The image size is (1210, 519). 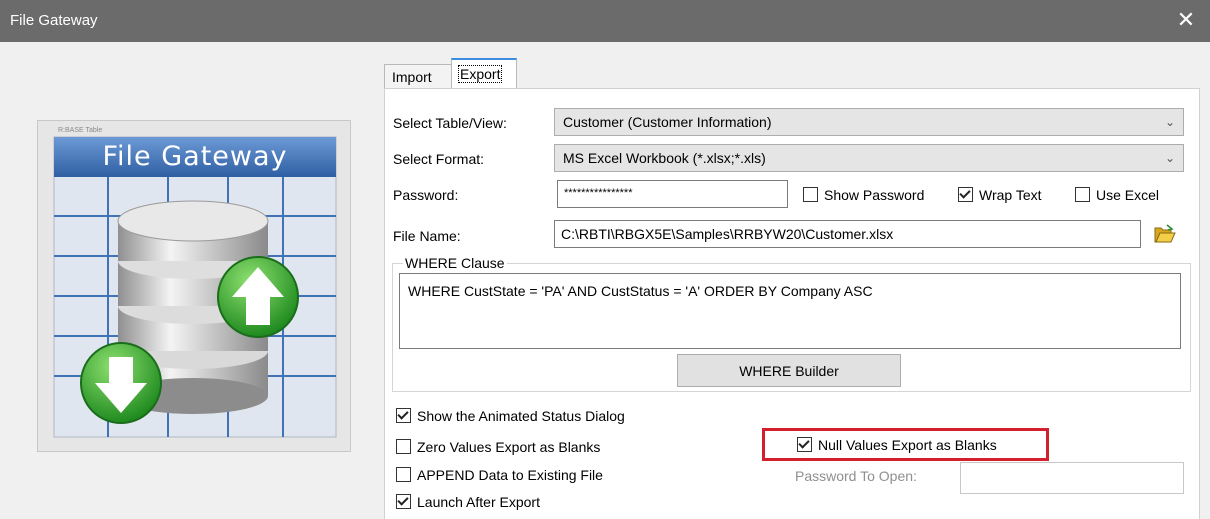 I want to click on show-password-checkbox: Show Password, so click(x=863, y=195).